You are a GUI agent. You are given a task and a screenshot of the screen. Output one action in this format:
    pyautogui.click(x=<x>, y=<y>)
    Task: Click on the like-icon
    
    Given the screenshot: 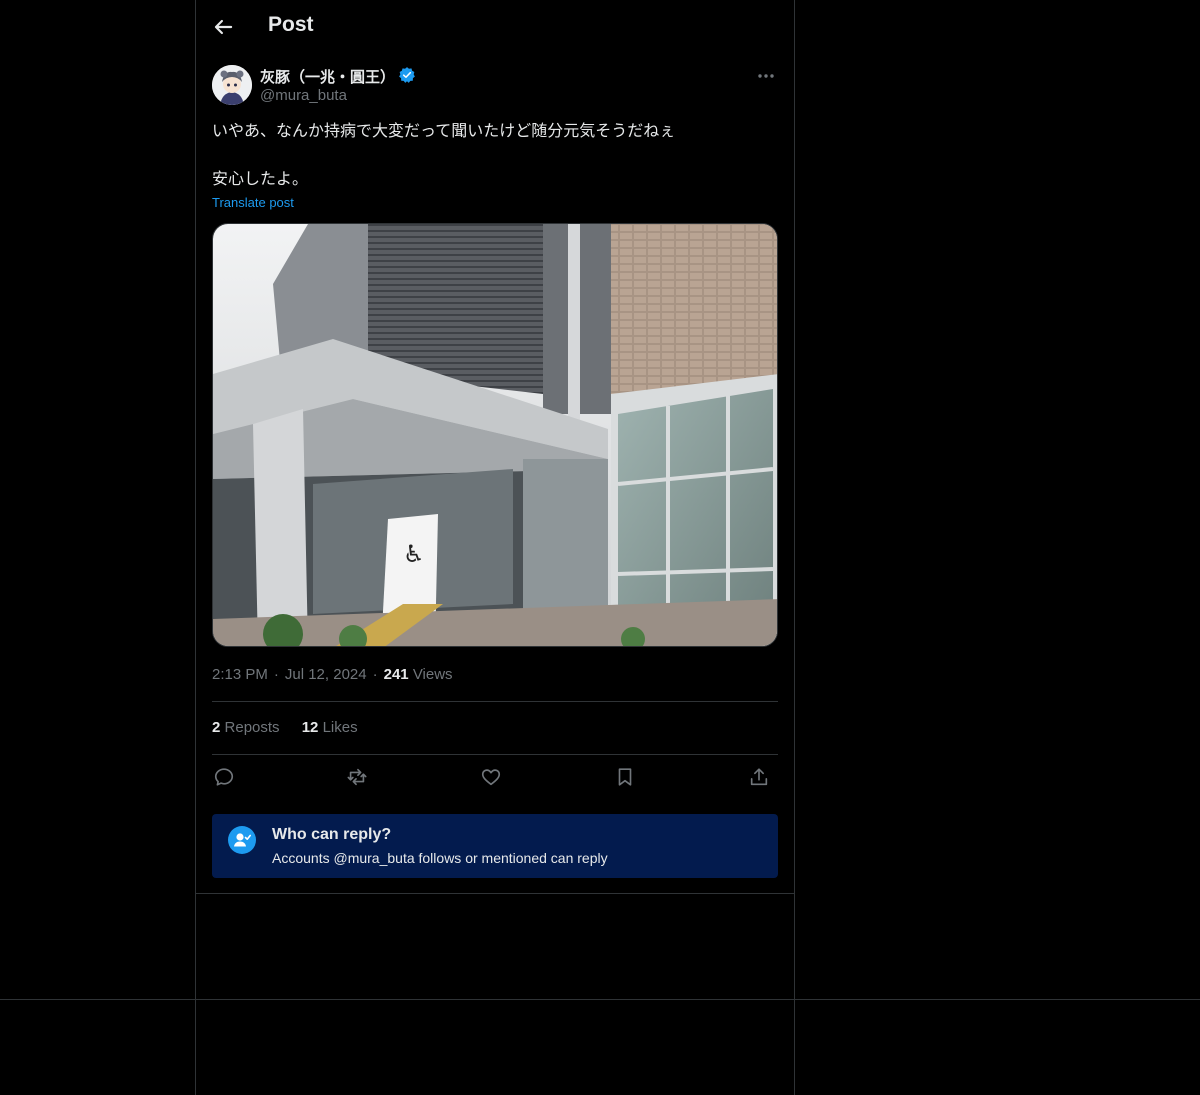 What is the action you would take?
    pyautogui.click(x=491, y=777)
    